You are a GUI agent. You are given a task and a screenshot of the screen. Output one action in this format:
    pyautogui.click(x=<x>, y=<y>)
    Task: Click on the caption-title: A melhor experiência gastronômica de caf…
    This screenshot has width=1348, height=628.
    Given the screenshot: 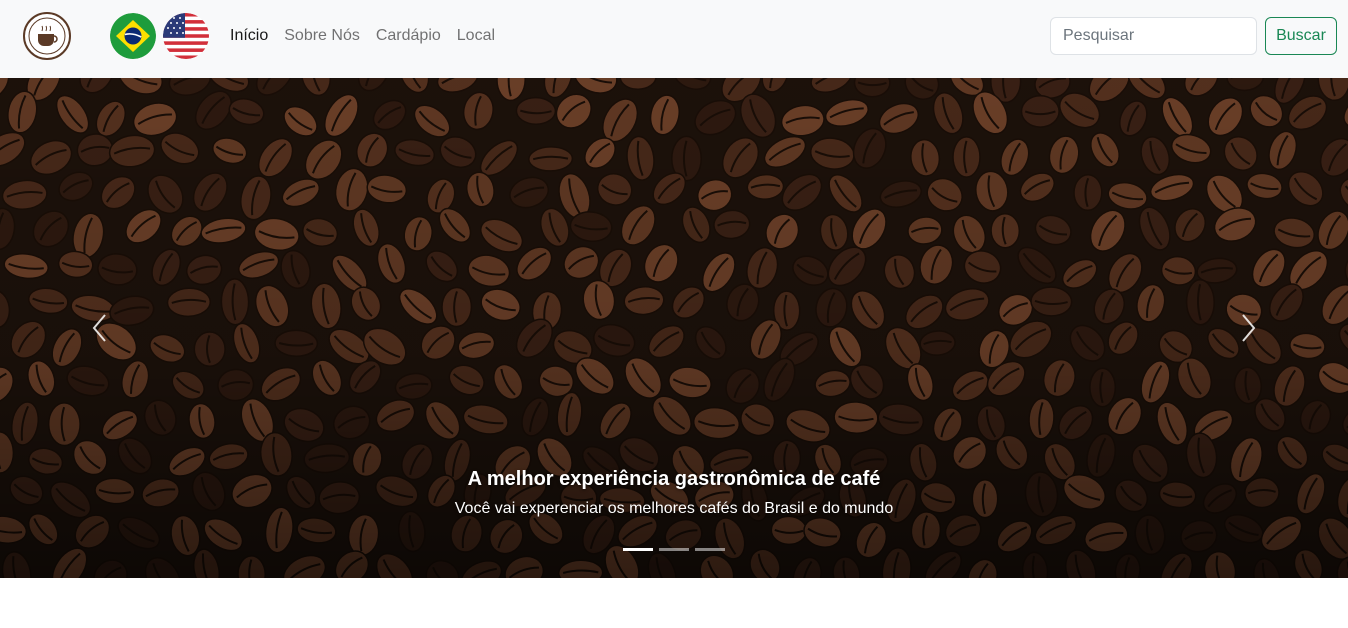 What is the action you would take?
    pyautogui.click(x=674, y=479)
    